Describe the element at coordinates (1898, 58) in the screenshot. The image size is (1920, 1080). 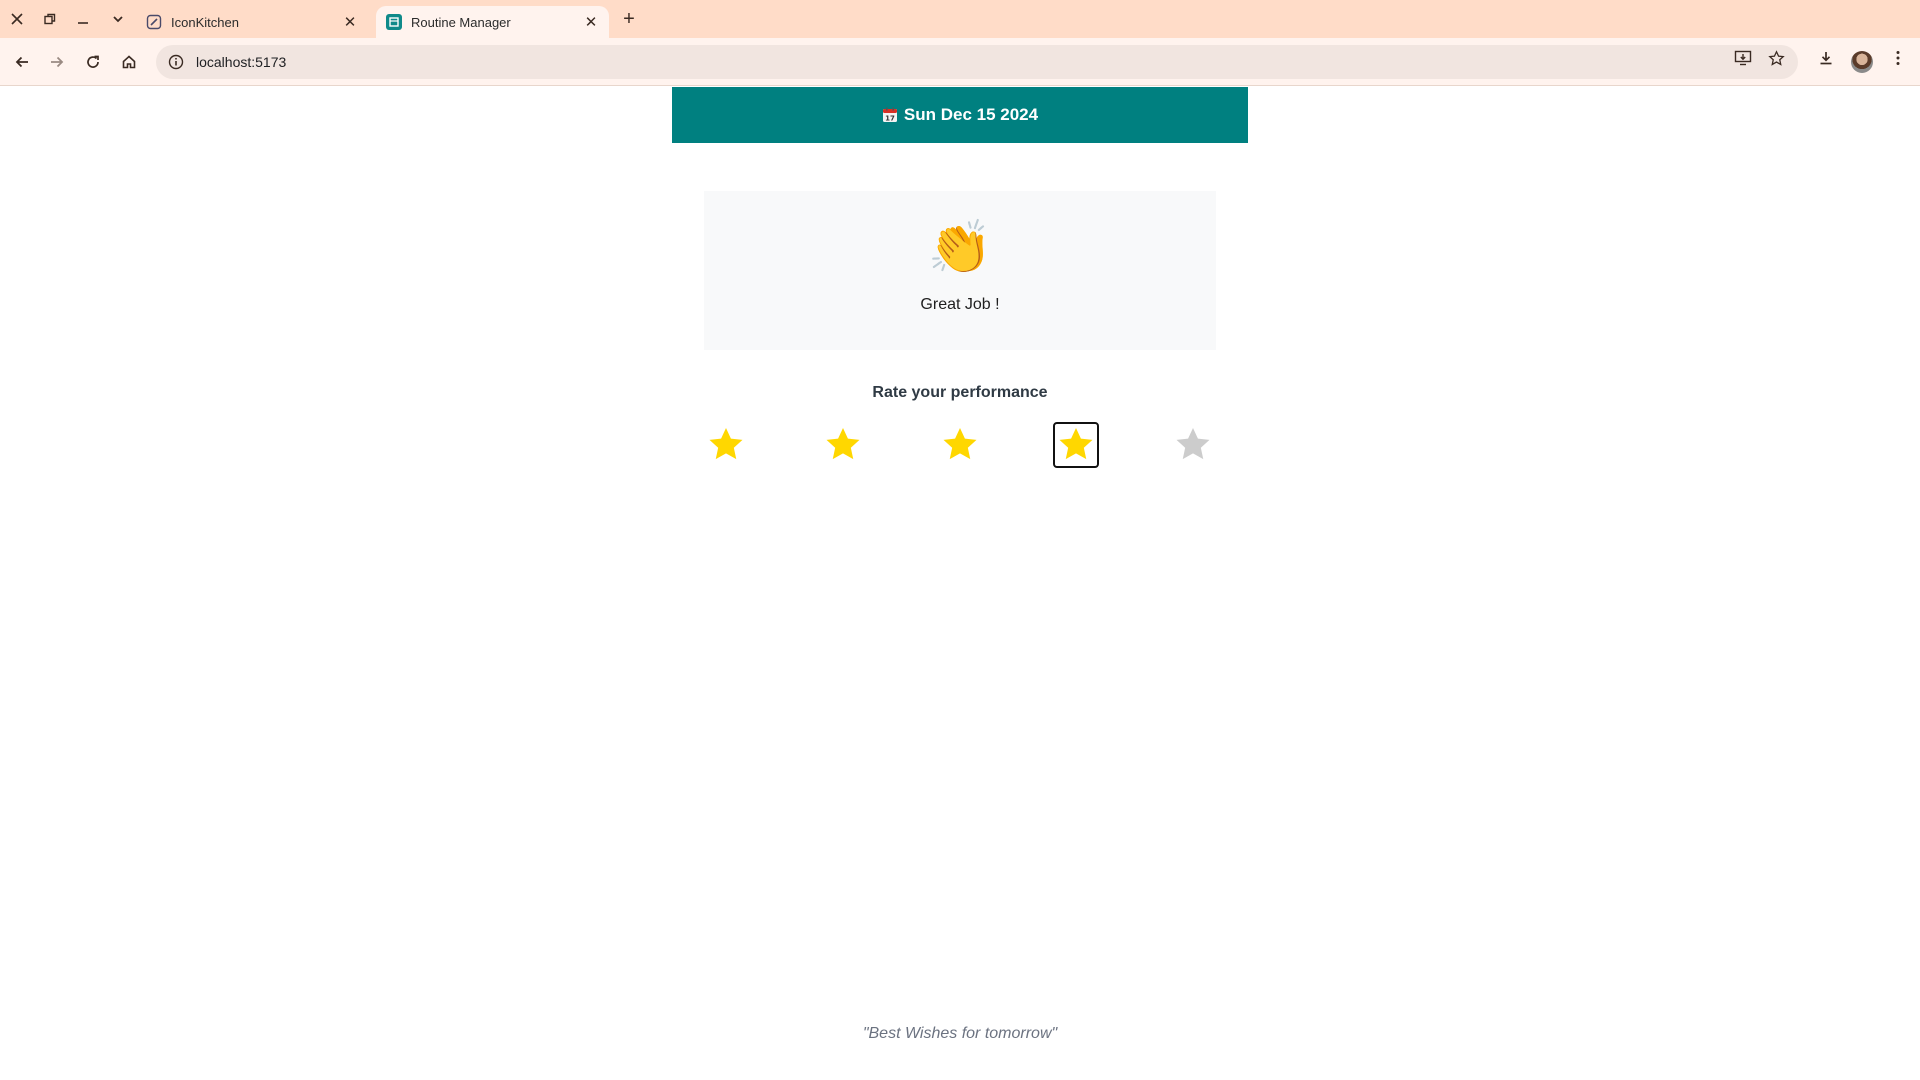
I see `menu-kebab-icon` at that location.